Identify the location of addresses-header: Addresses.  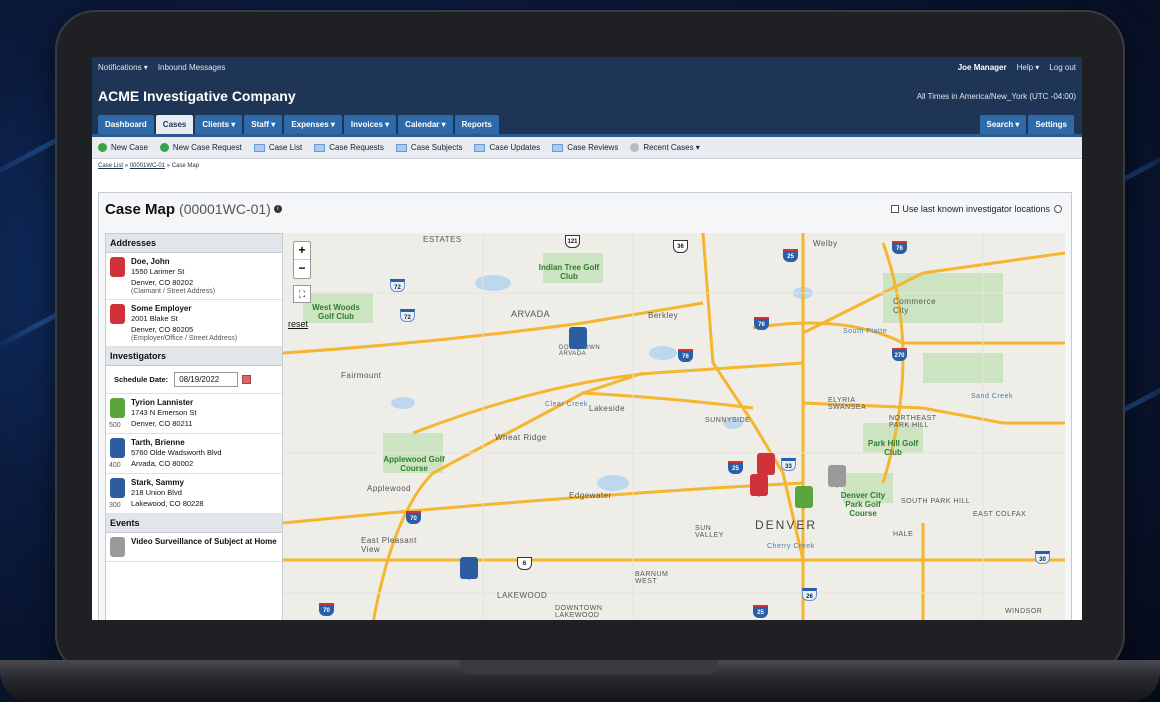
(194, 243).